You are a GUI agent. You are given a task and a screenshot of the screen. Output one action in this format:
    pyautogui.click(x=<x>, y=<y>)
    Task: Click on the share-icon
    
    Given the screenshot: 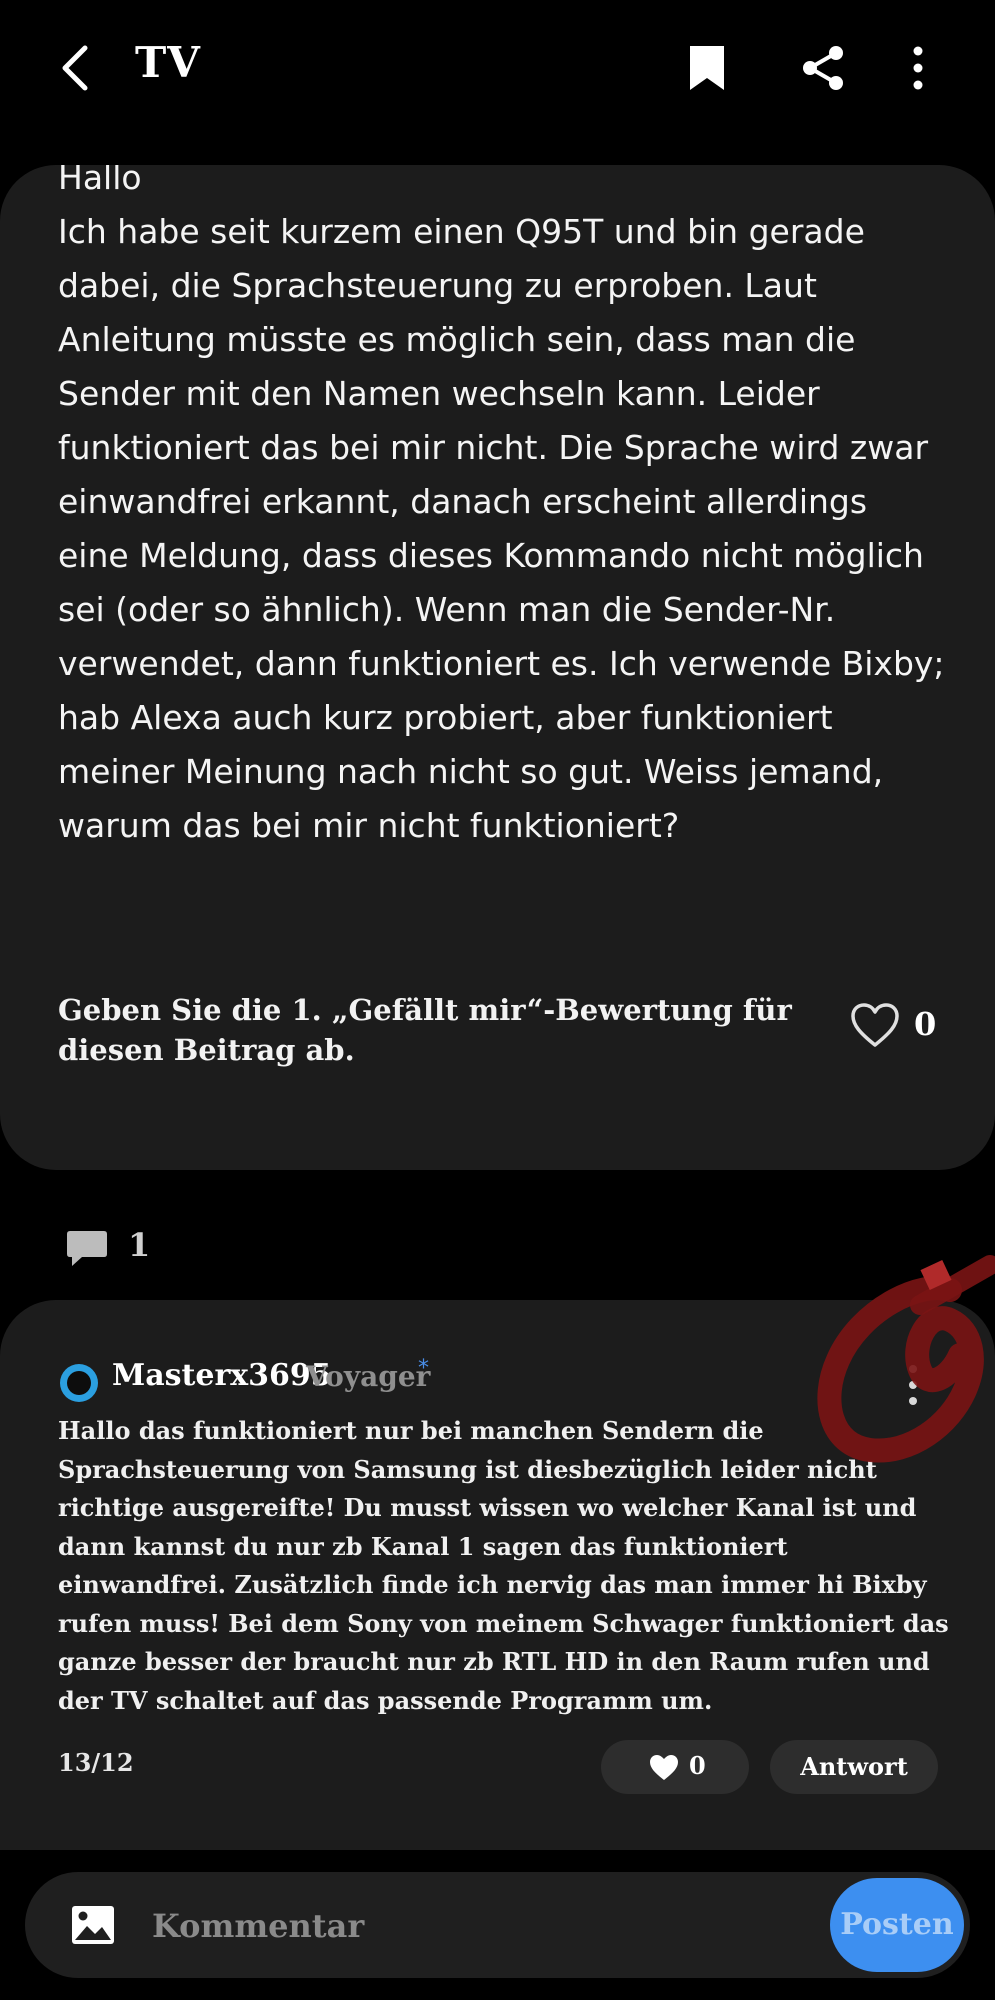 What is the action you would take?
    pyautogui.click(x=823, y=68)
    